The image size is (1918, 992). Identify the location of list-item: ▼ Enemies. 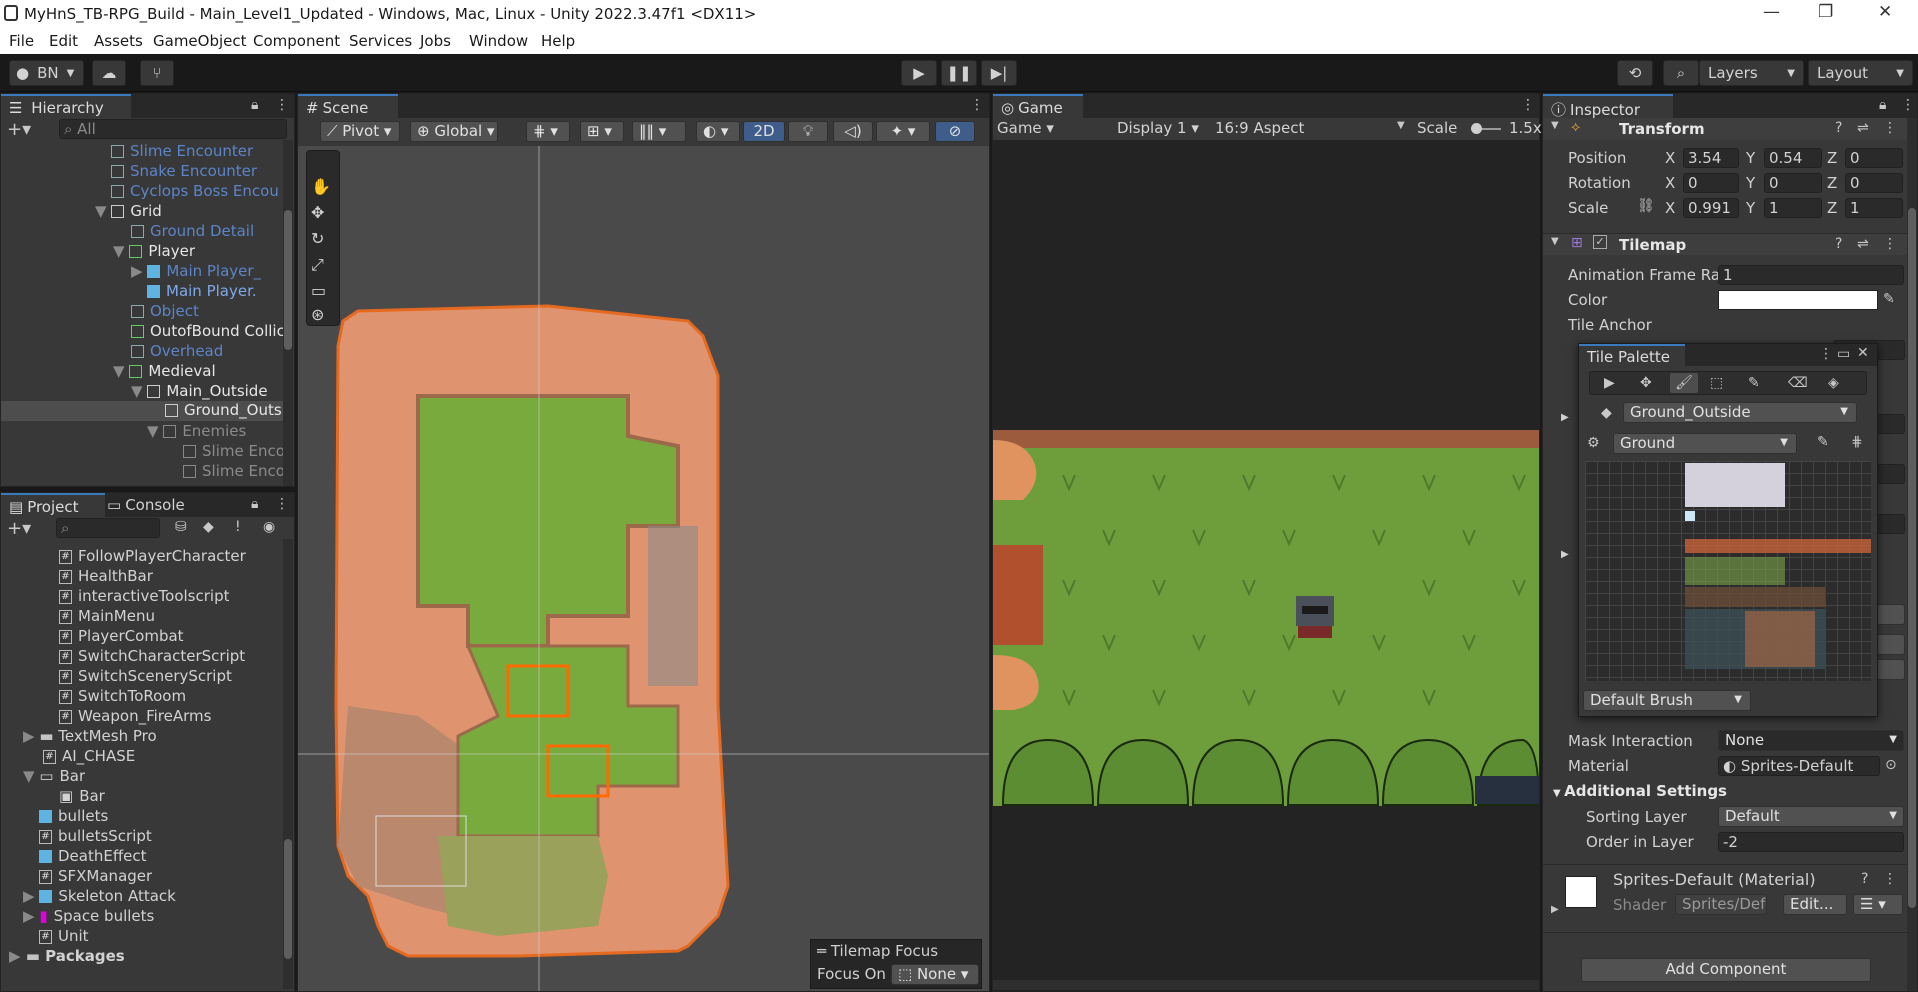
(196, 432).